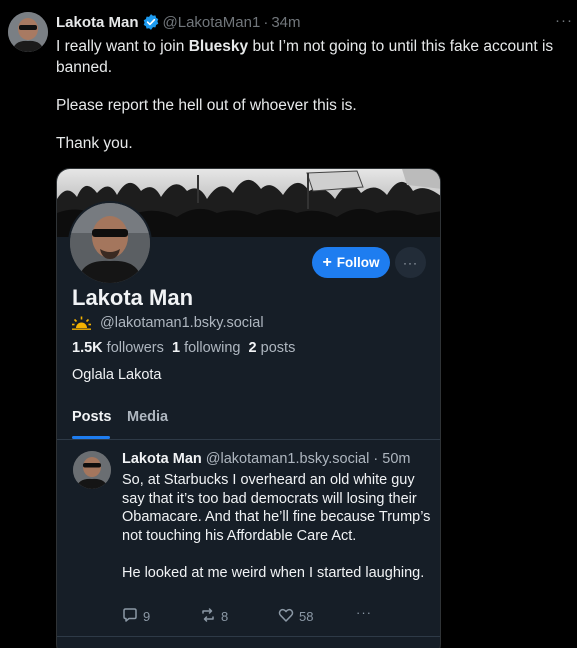 The height and width of the screenshot is (648, 577). What do you see at coordinates (135, 348) in the screenshot?
I see `followers-label: followers` at bounding box center [135, 348].